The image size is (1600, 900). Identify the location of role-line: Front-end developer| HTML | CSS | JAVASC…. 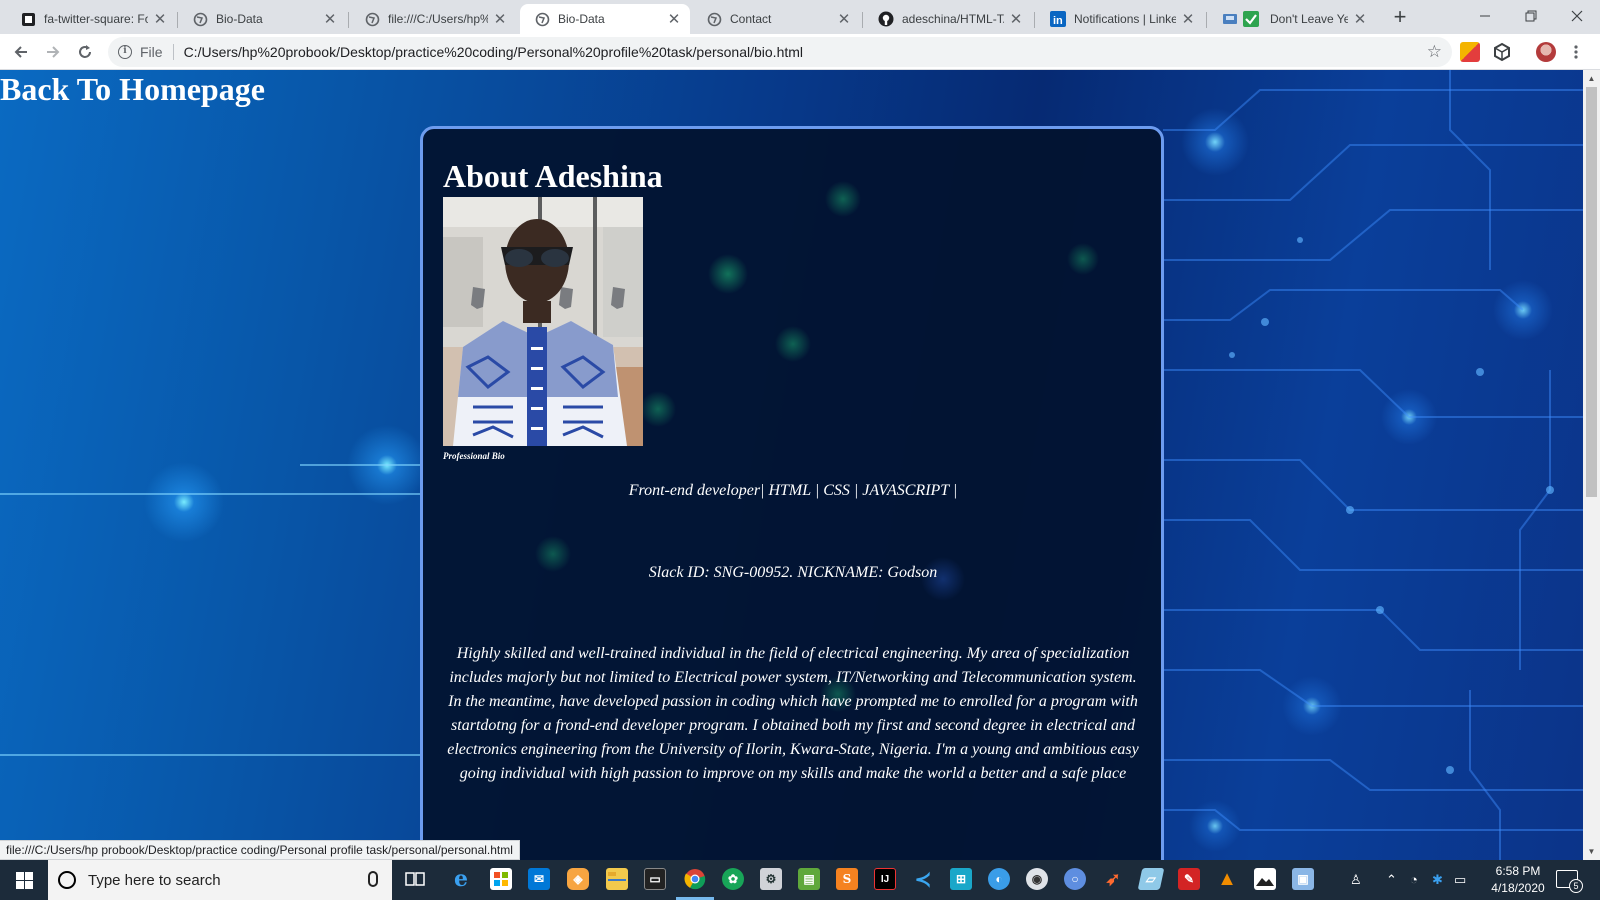
(793, 490).